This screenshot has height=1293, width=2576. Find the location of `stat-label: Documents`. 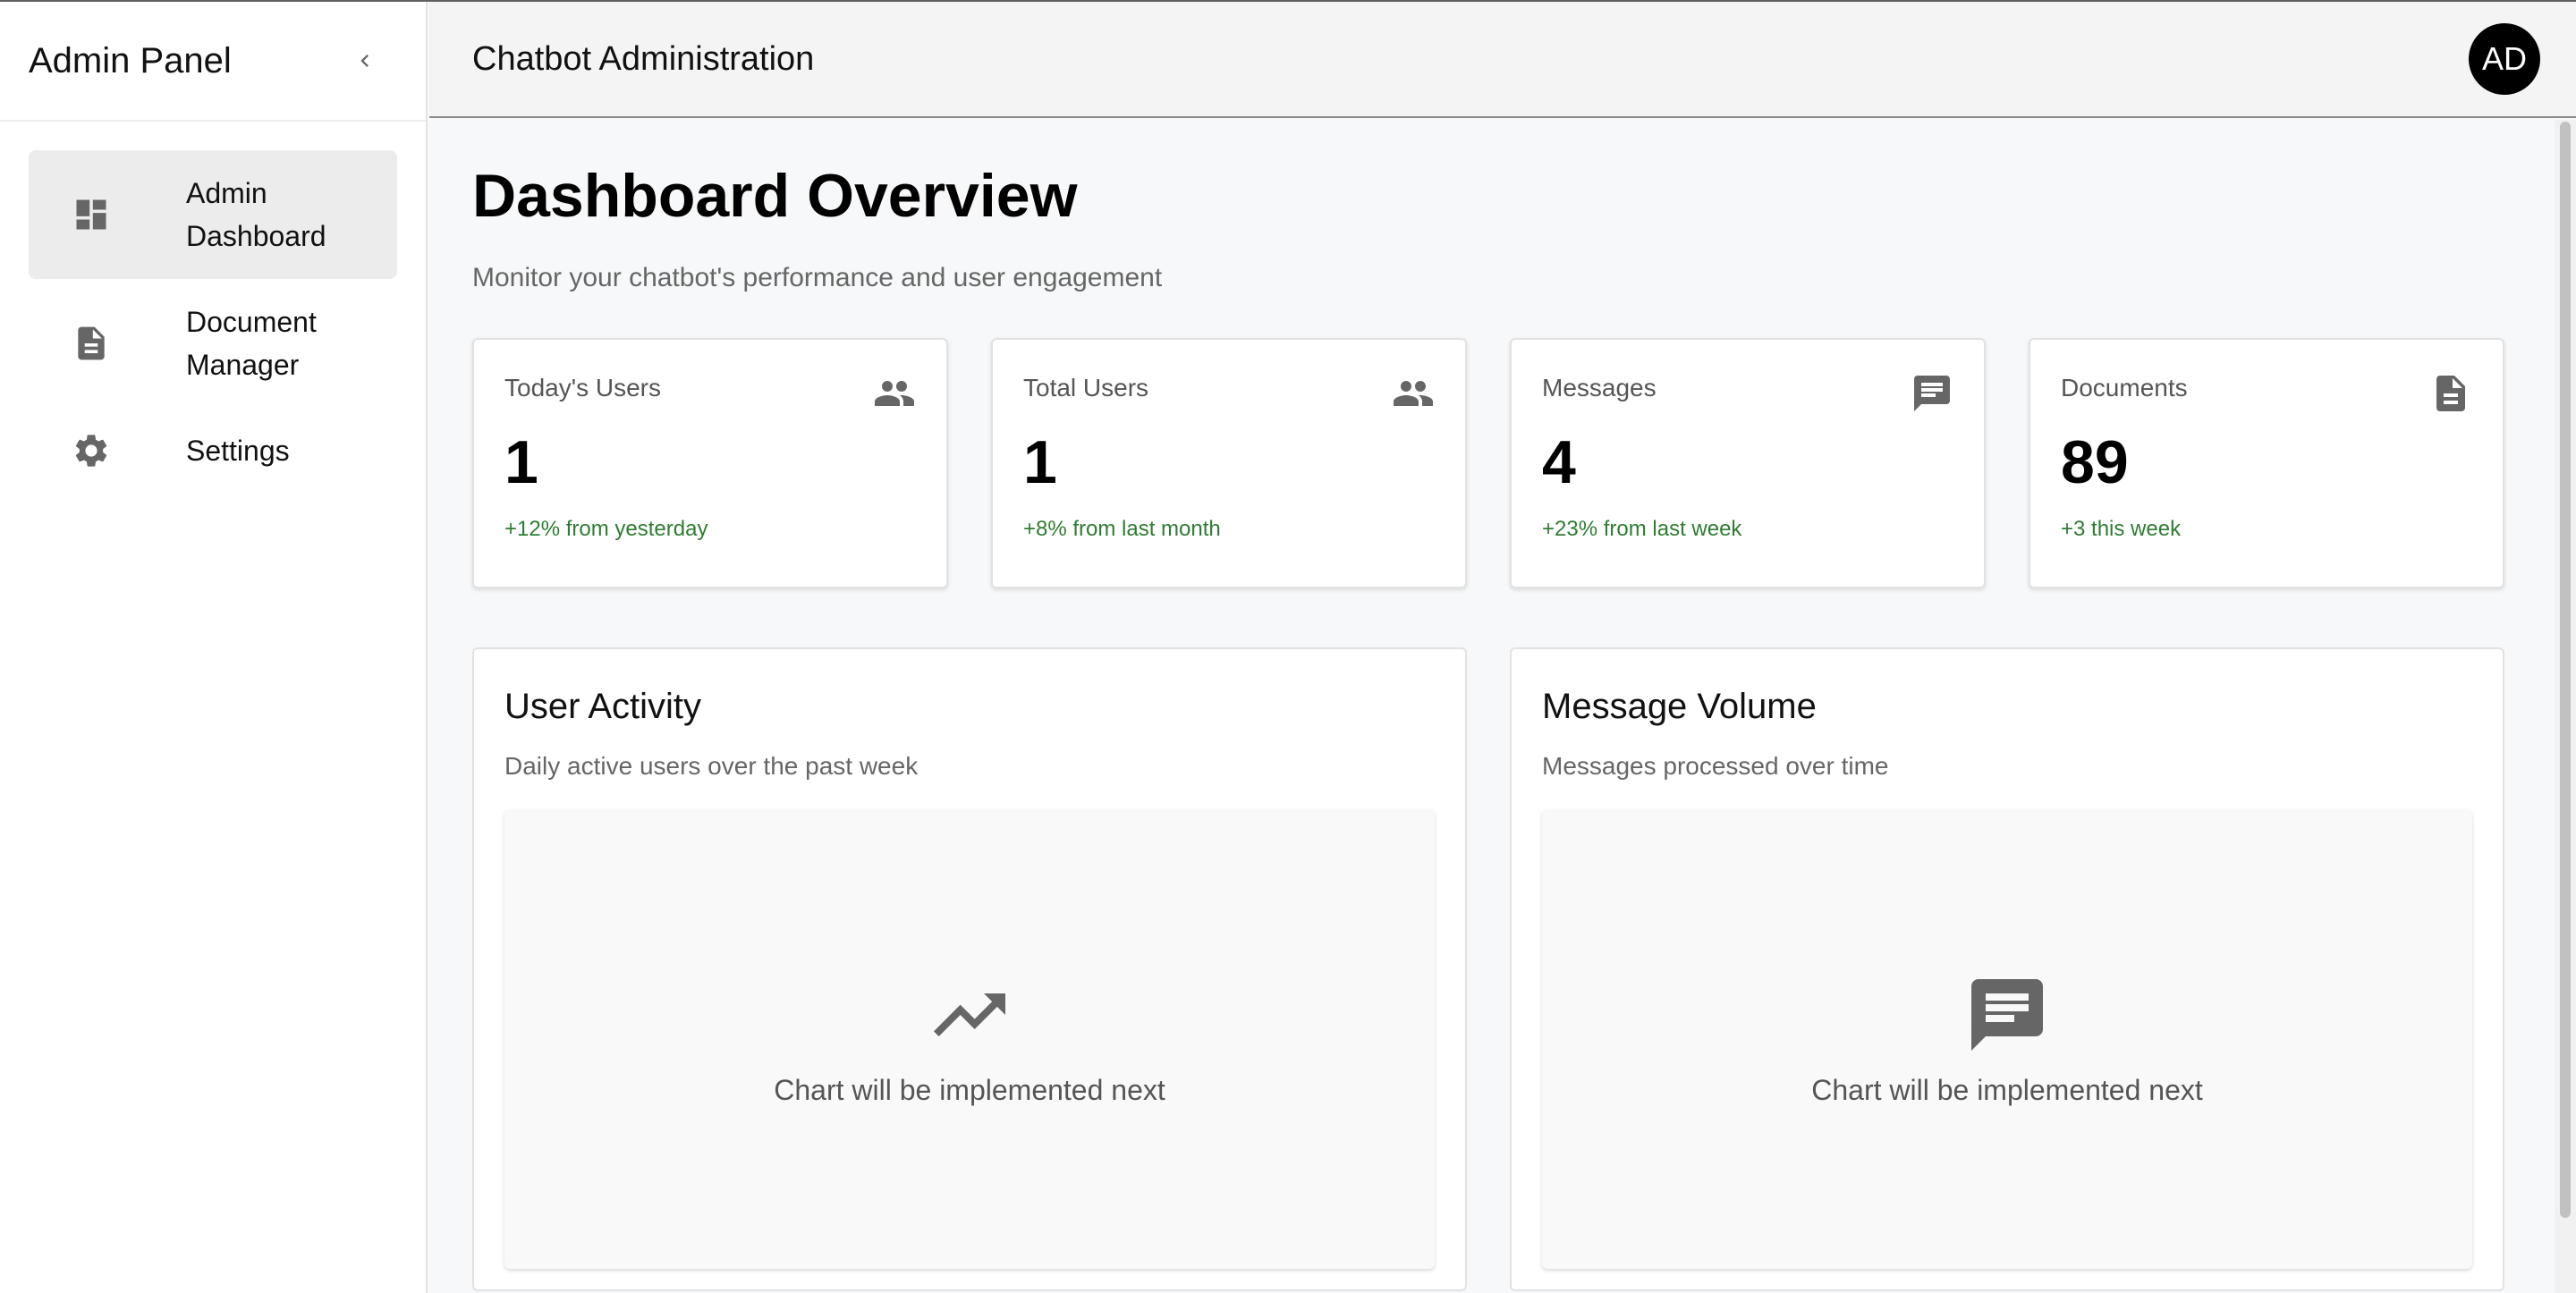

stat-label: Documents is located at coordinates (2124, 388).